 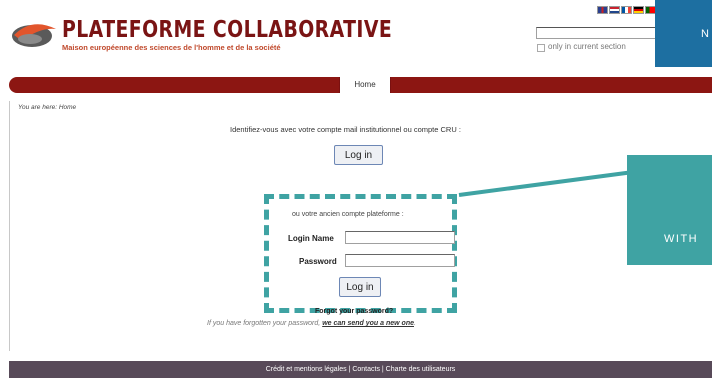 What do you see at coordinates (681, 239) in the screenshot?
I see `overlay-side-text: WITH` at bounding box center [681, 239].